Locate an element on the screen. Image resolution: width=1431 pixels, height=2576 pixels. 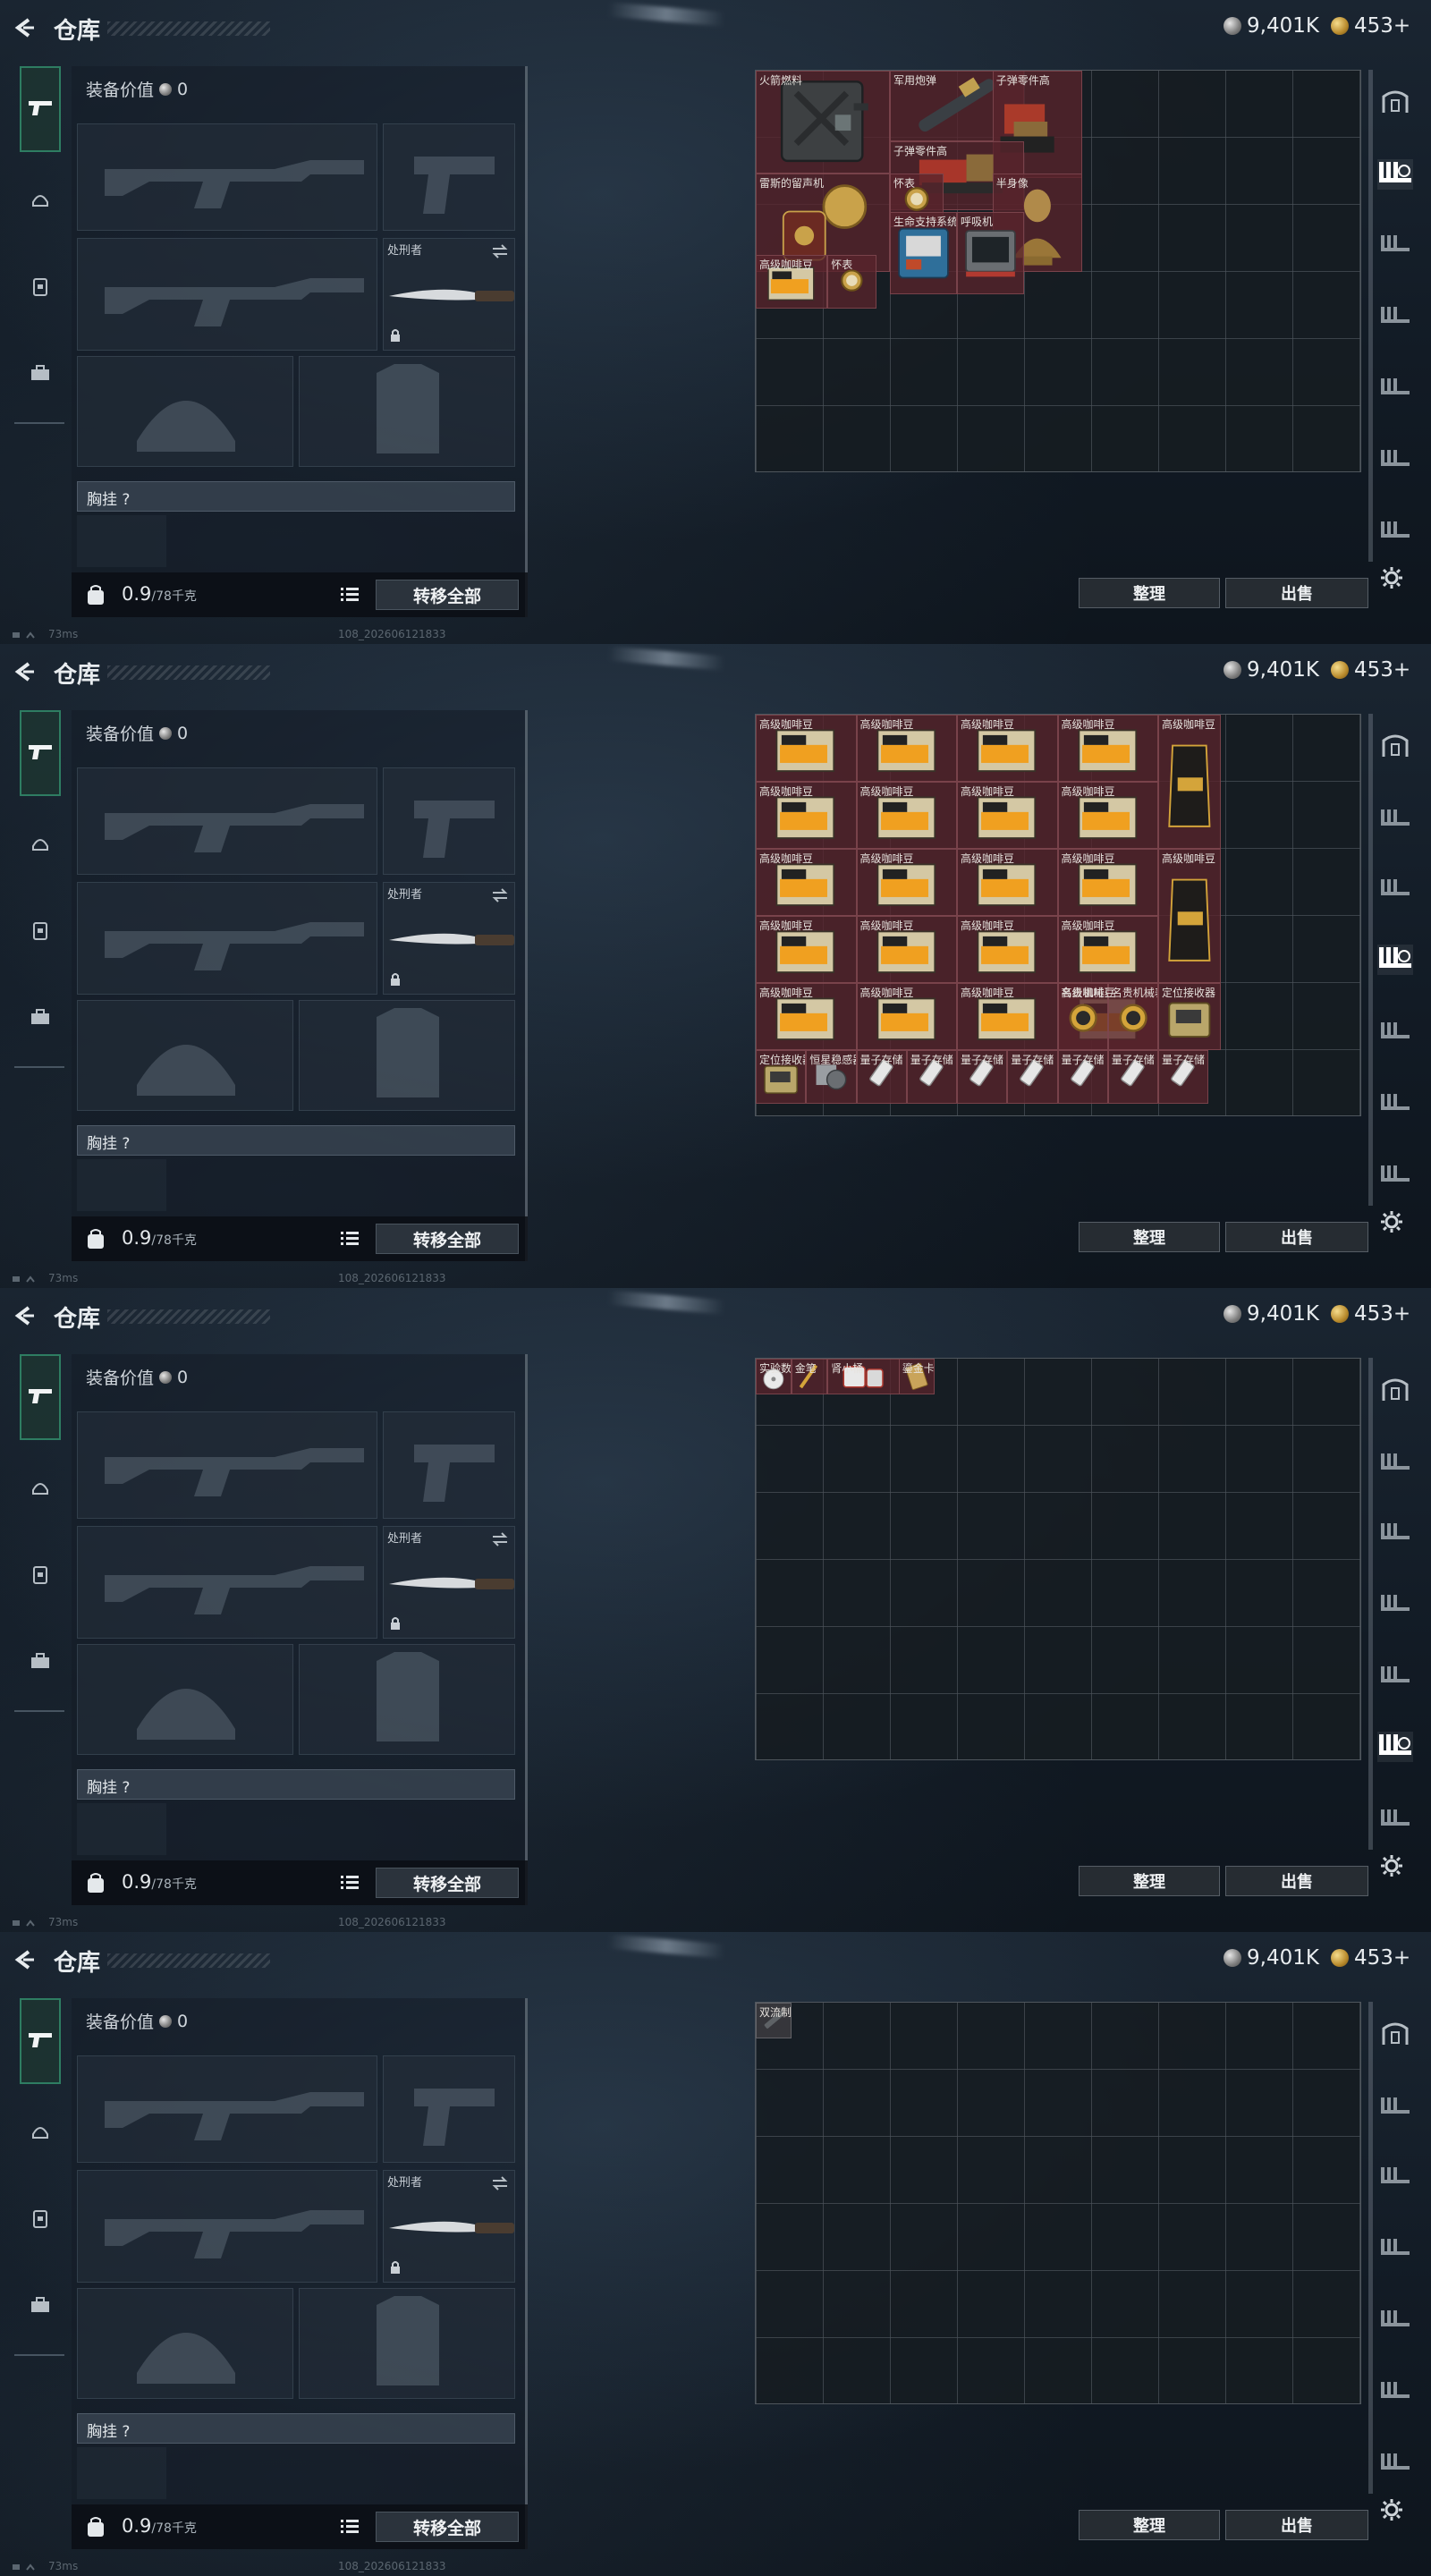
silver-currency: 9,401K is located at coordinates (1271, 26).